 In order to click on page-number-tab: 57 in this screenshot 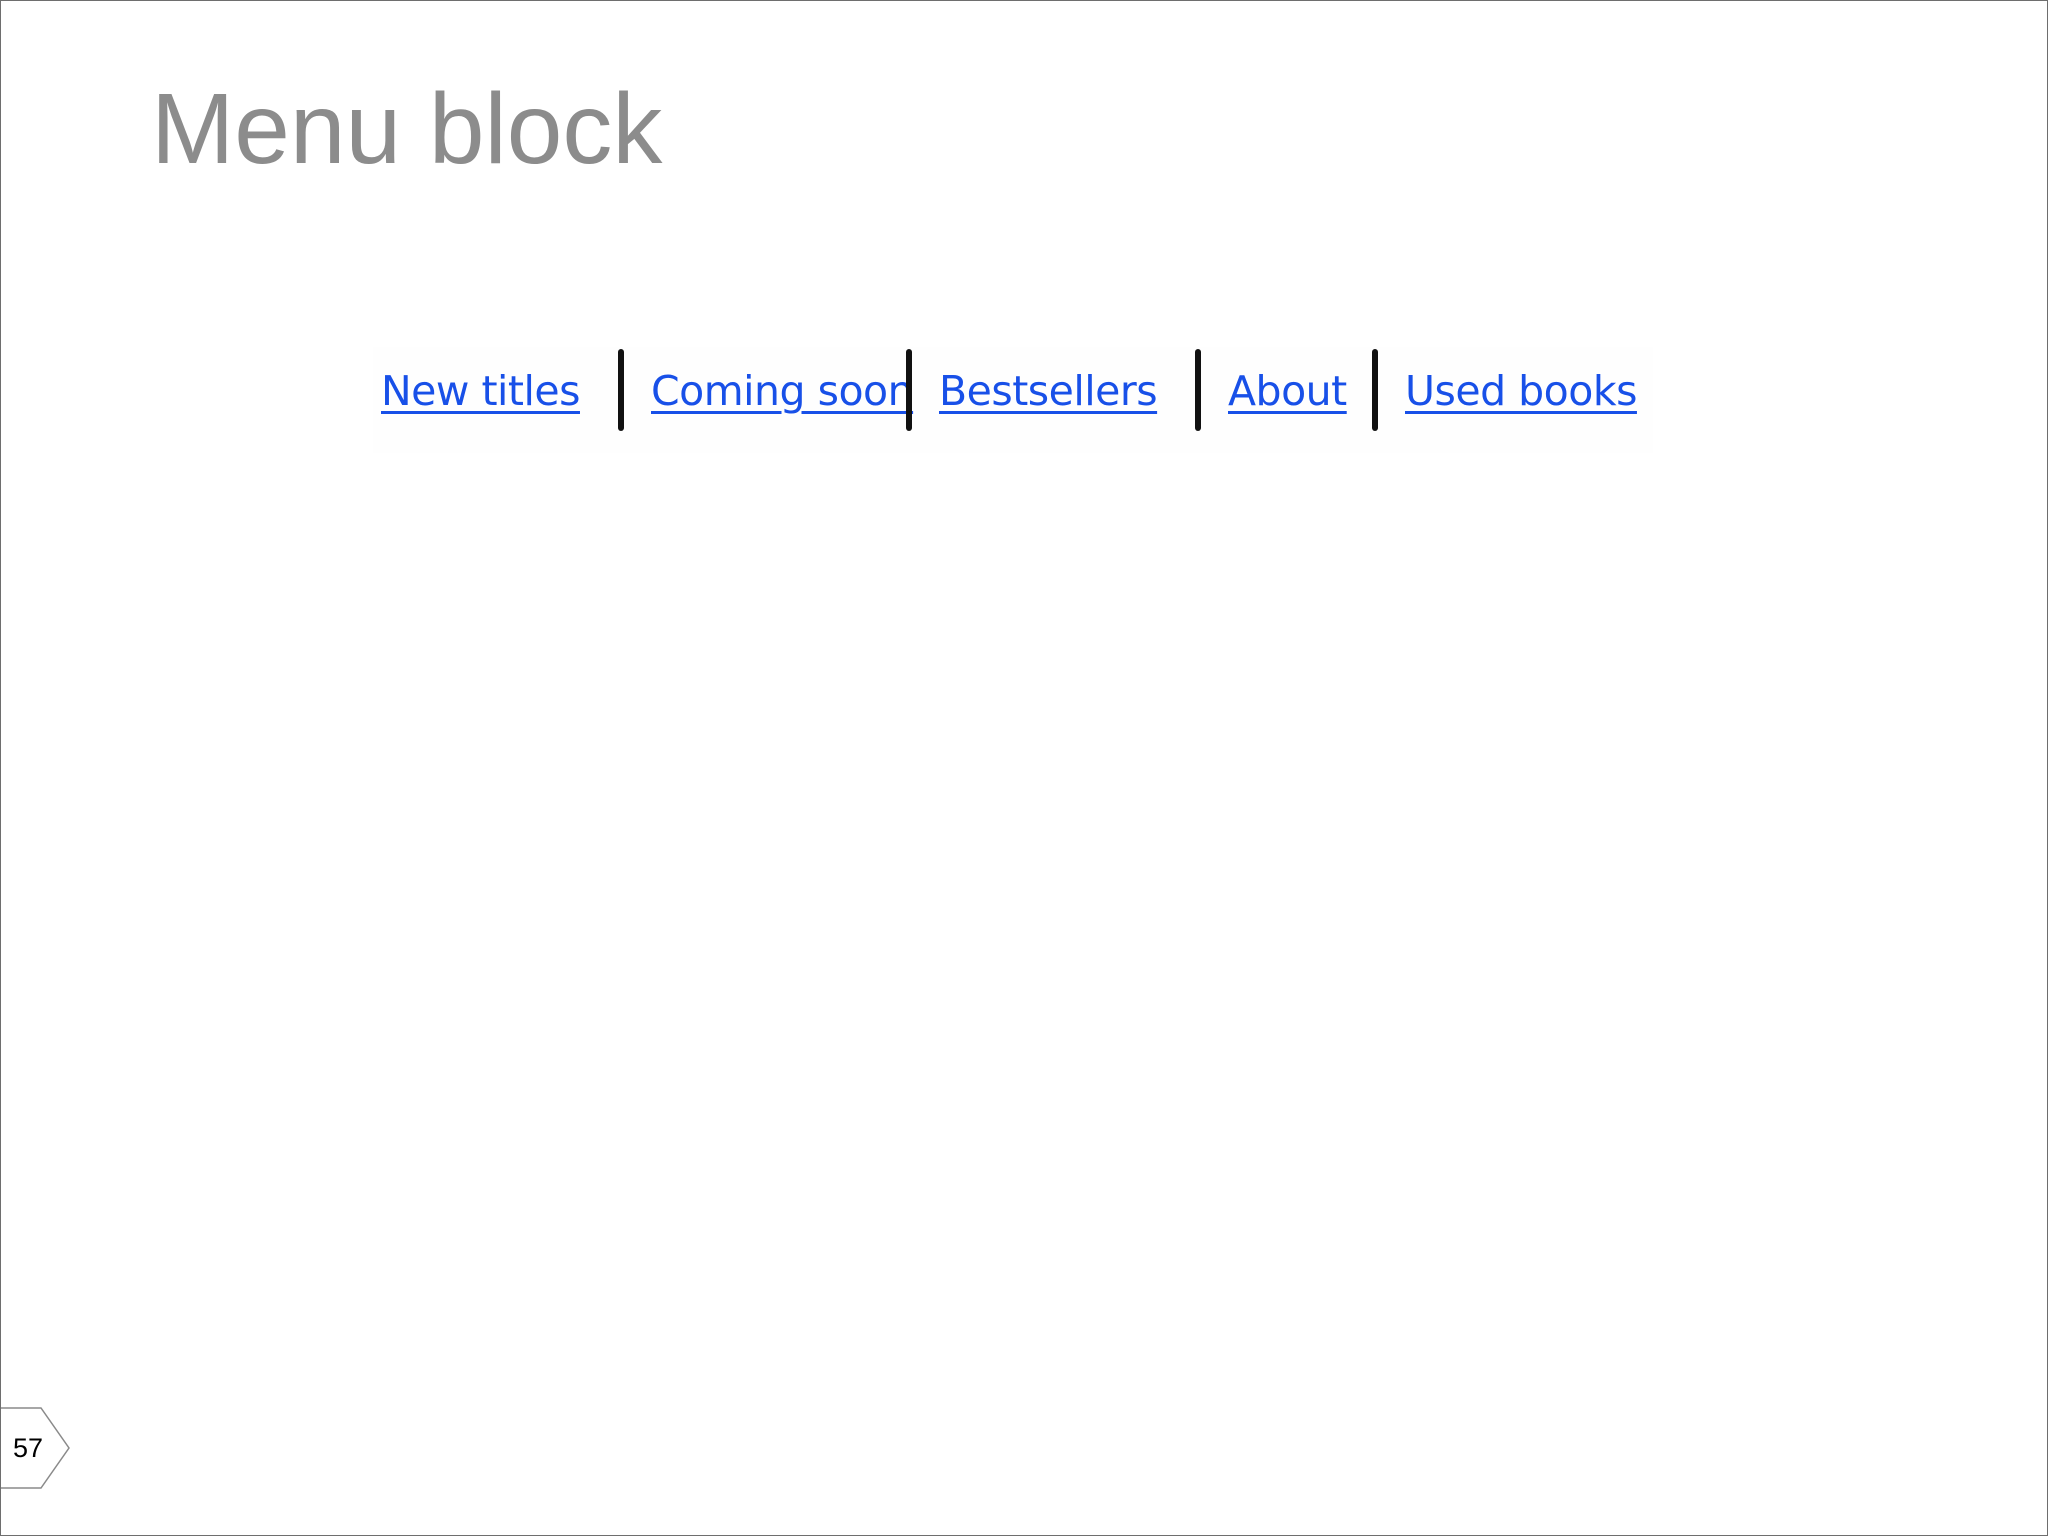, I will do `click(36, 1448)`.